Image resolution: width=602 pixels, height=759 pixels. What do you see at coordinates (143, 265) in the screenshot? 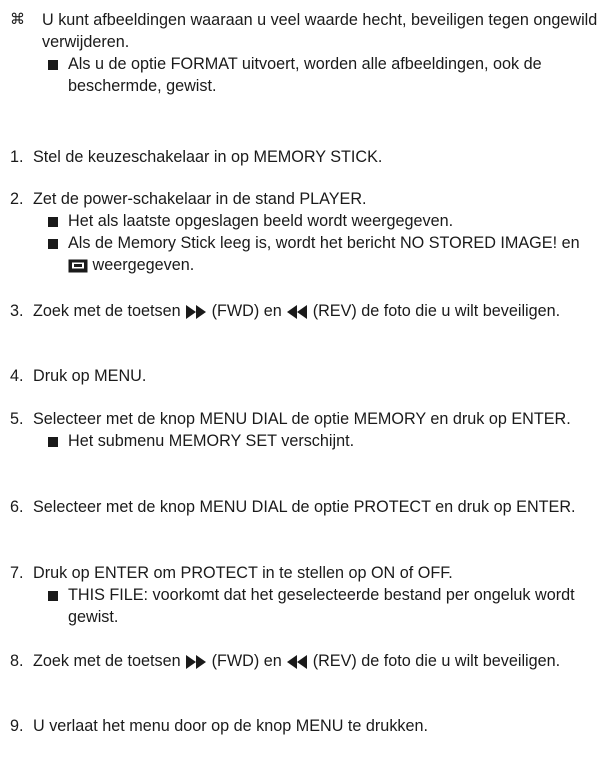
I see `step-bullet-text-end: weergegeven.` at bounding box center [143, 265].